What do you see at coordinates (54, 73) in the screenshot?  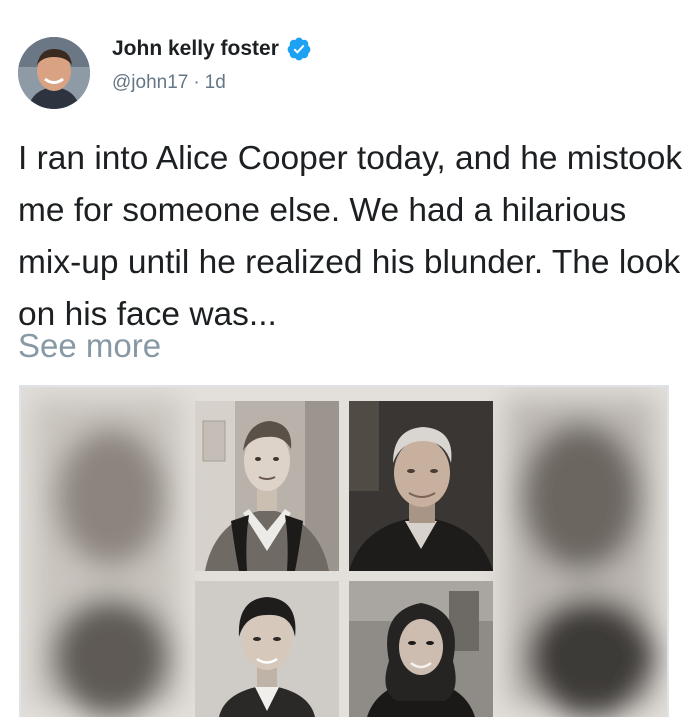 I see `avatar` at bounding box center [54, 73].